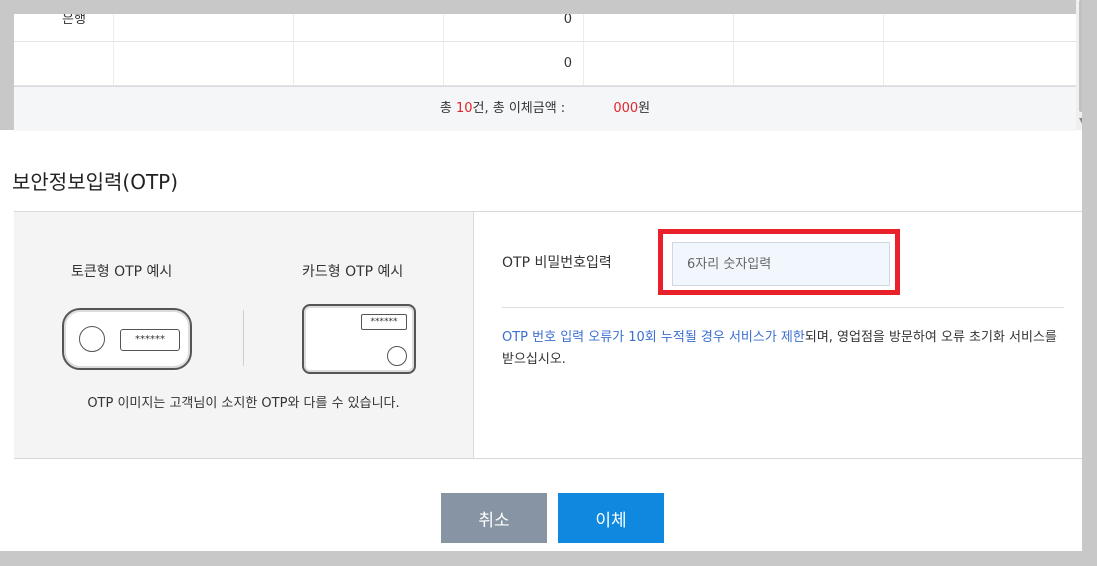  I want to click on otp-password-input, so click(781, 264).